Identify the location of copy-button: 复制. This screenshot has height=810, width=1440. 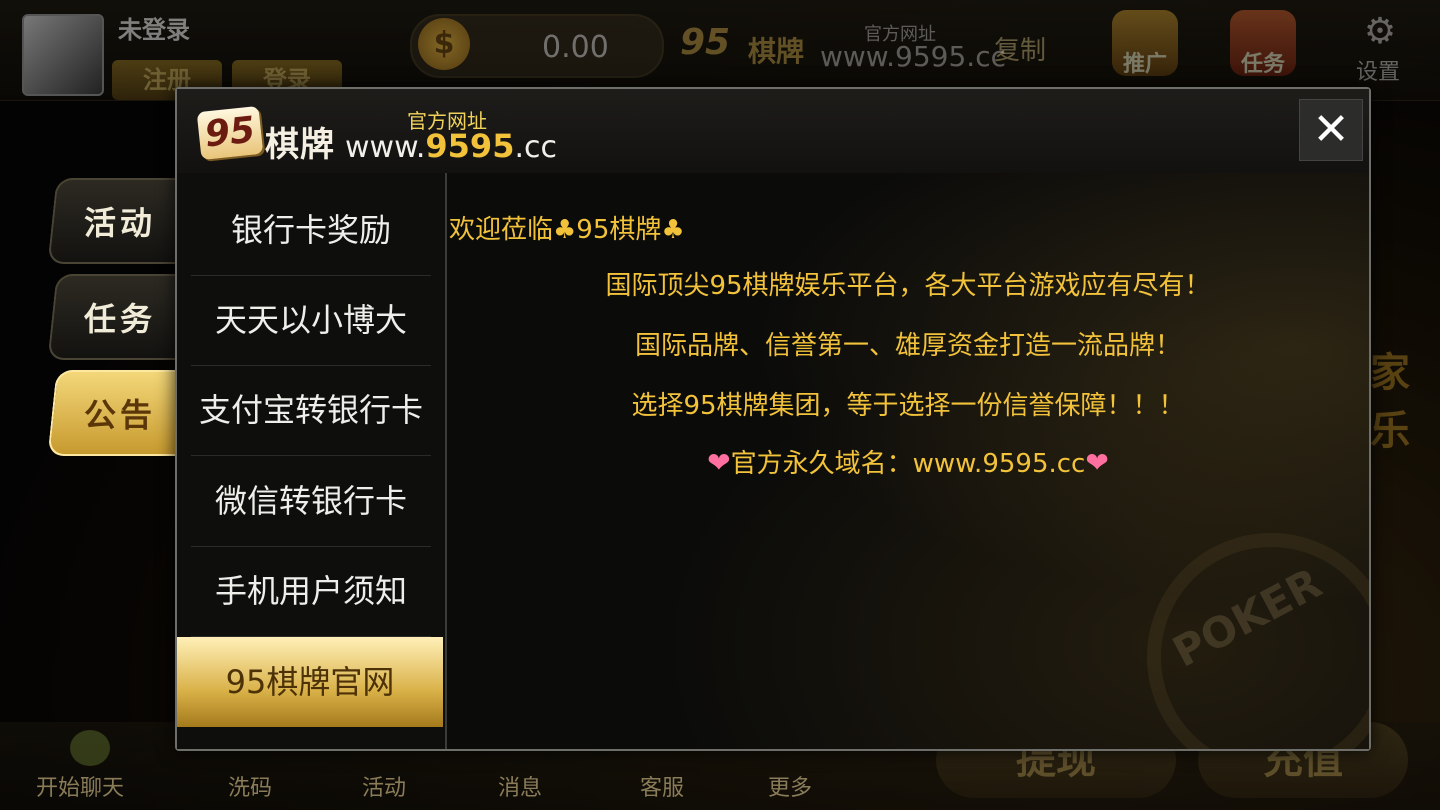
(1020, 48).